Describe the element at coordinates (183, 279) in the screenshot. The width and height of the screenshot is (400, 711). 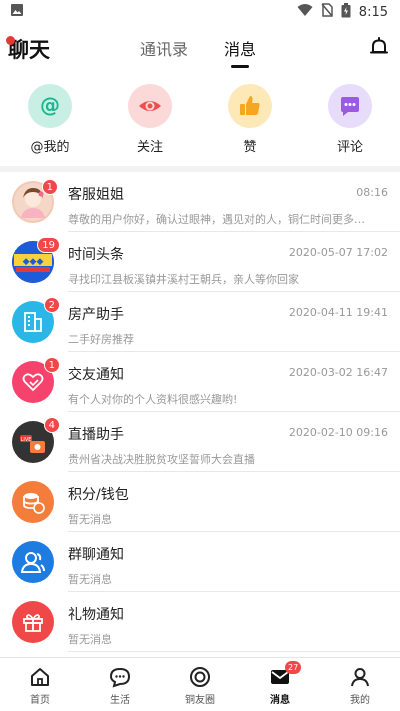
I see `list-item-subtitle: 寻找印江县板溪镇井溪村王朝兵，亲人等你回家` at that location.